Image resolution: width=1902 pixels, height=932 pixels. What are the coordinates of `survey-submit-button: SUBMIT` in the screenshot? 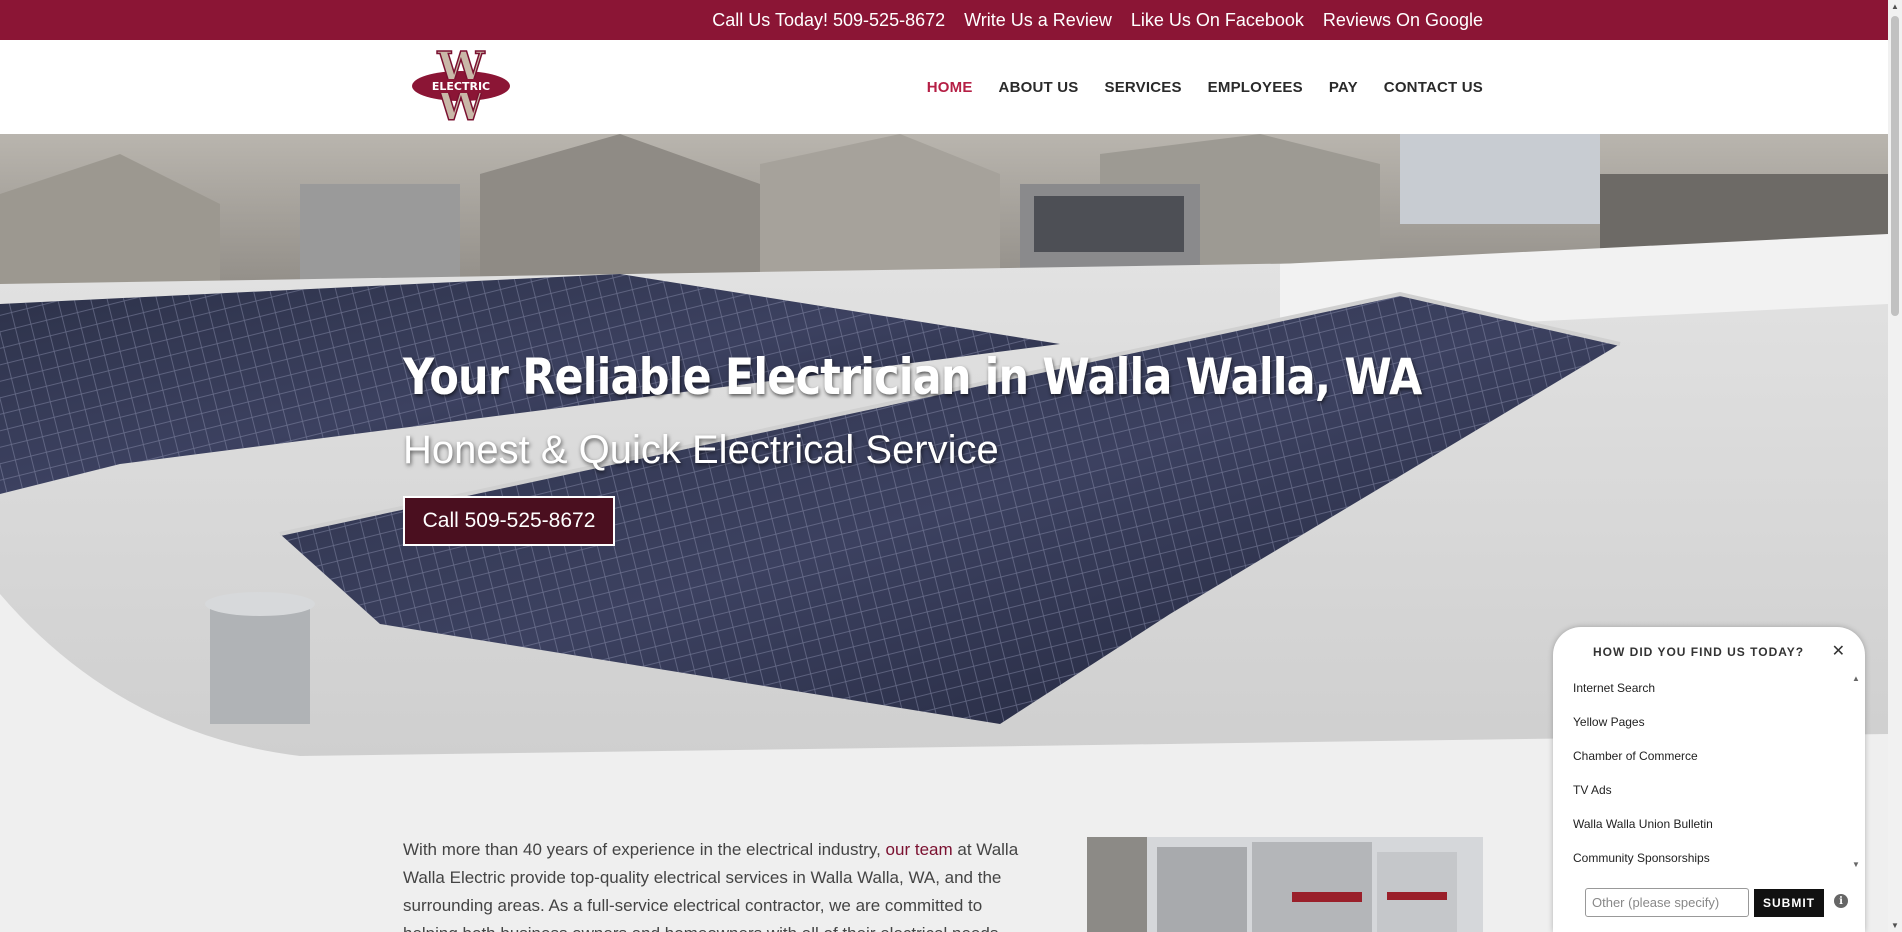 It's located at (1789, 903).